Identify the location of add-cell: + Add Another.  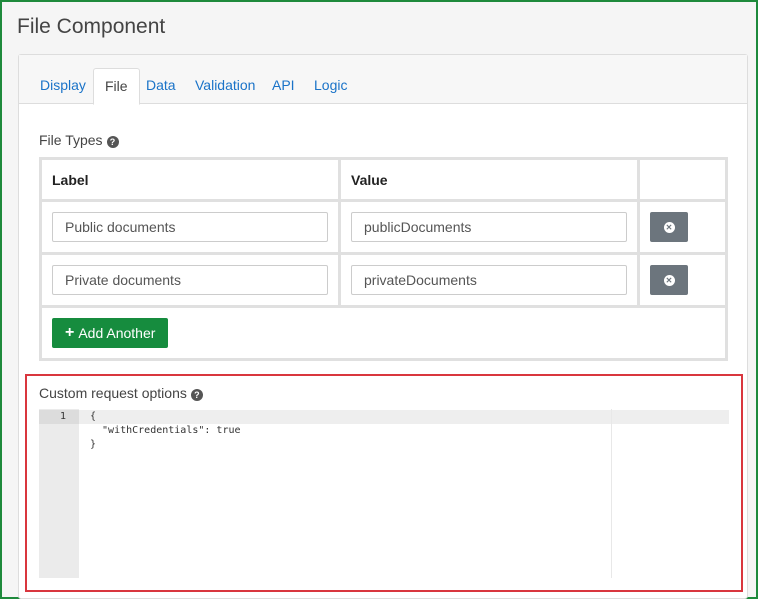
(383, 333).